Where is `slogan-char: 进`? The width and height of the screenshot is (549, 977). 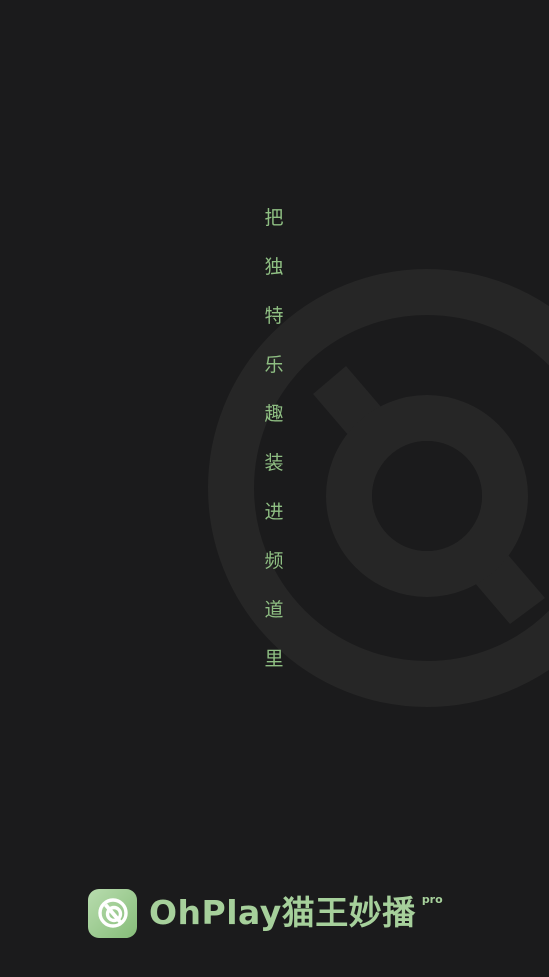 slogan-char: 进 is located at coordinates (274, 512).